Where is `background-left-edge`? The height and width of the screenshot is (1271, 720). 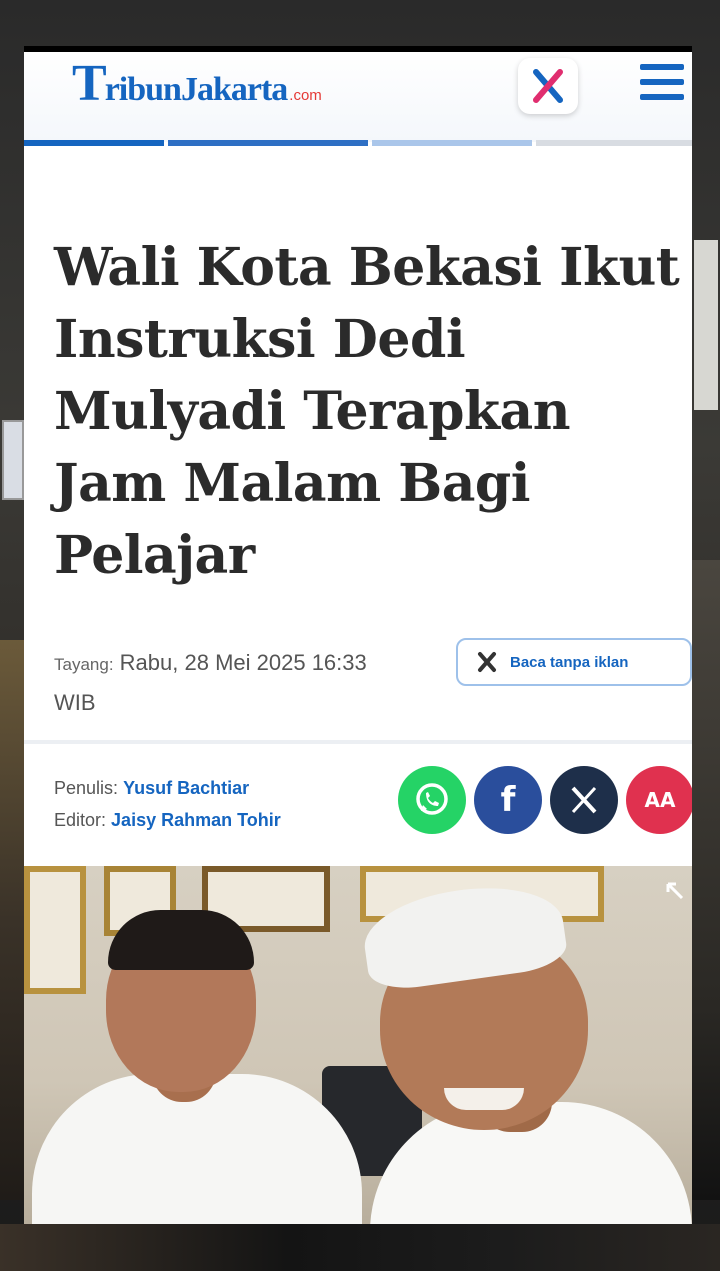
background-left-edge is located at coordinates (12, 920).